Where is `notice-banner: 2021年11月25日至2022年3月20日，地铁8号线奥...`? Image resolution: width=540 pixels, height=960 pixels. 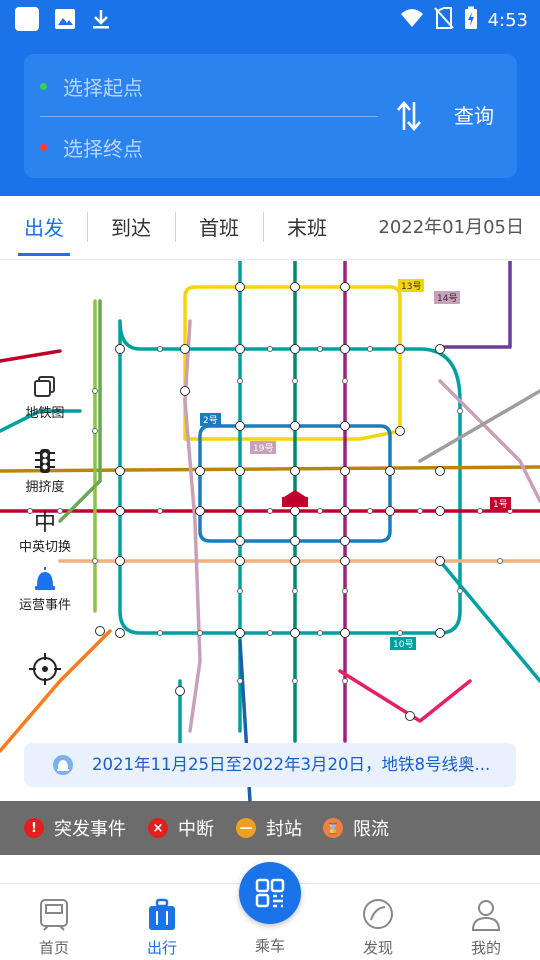 notice-banner: 2021年11月25日至2022年3月20日，地铁8号线奥... is located at coordinates (270, 765).